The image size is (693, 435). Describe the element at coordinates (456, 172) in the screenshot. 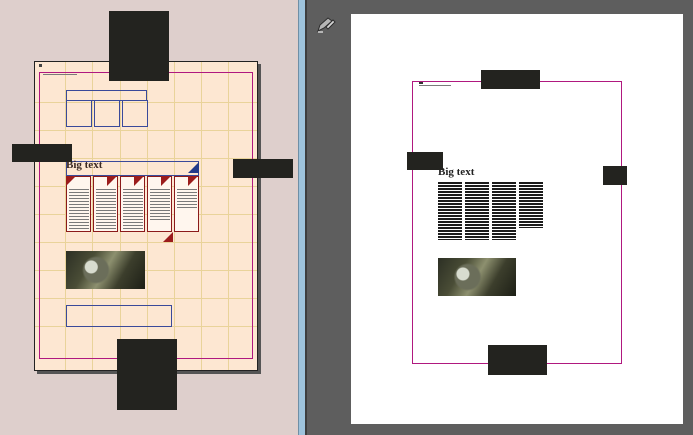

I see `preview-headline: Big text` at that location.